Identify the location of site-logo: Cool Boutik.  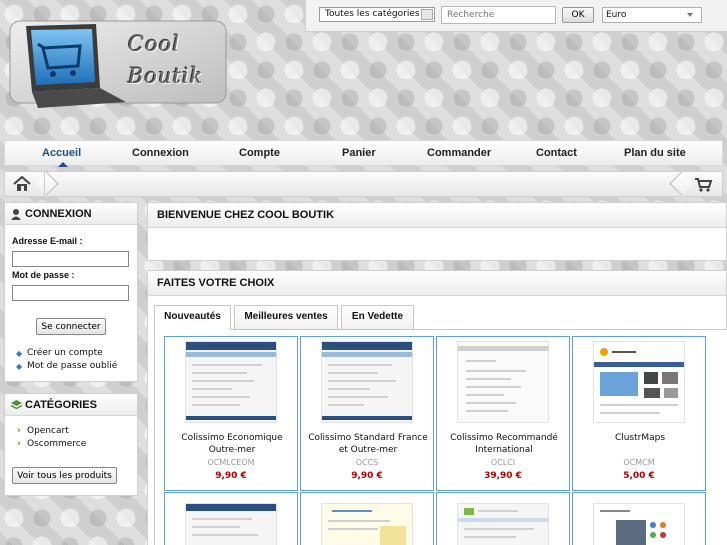
(119, 65).